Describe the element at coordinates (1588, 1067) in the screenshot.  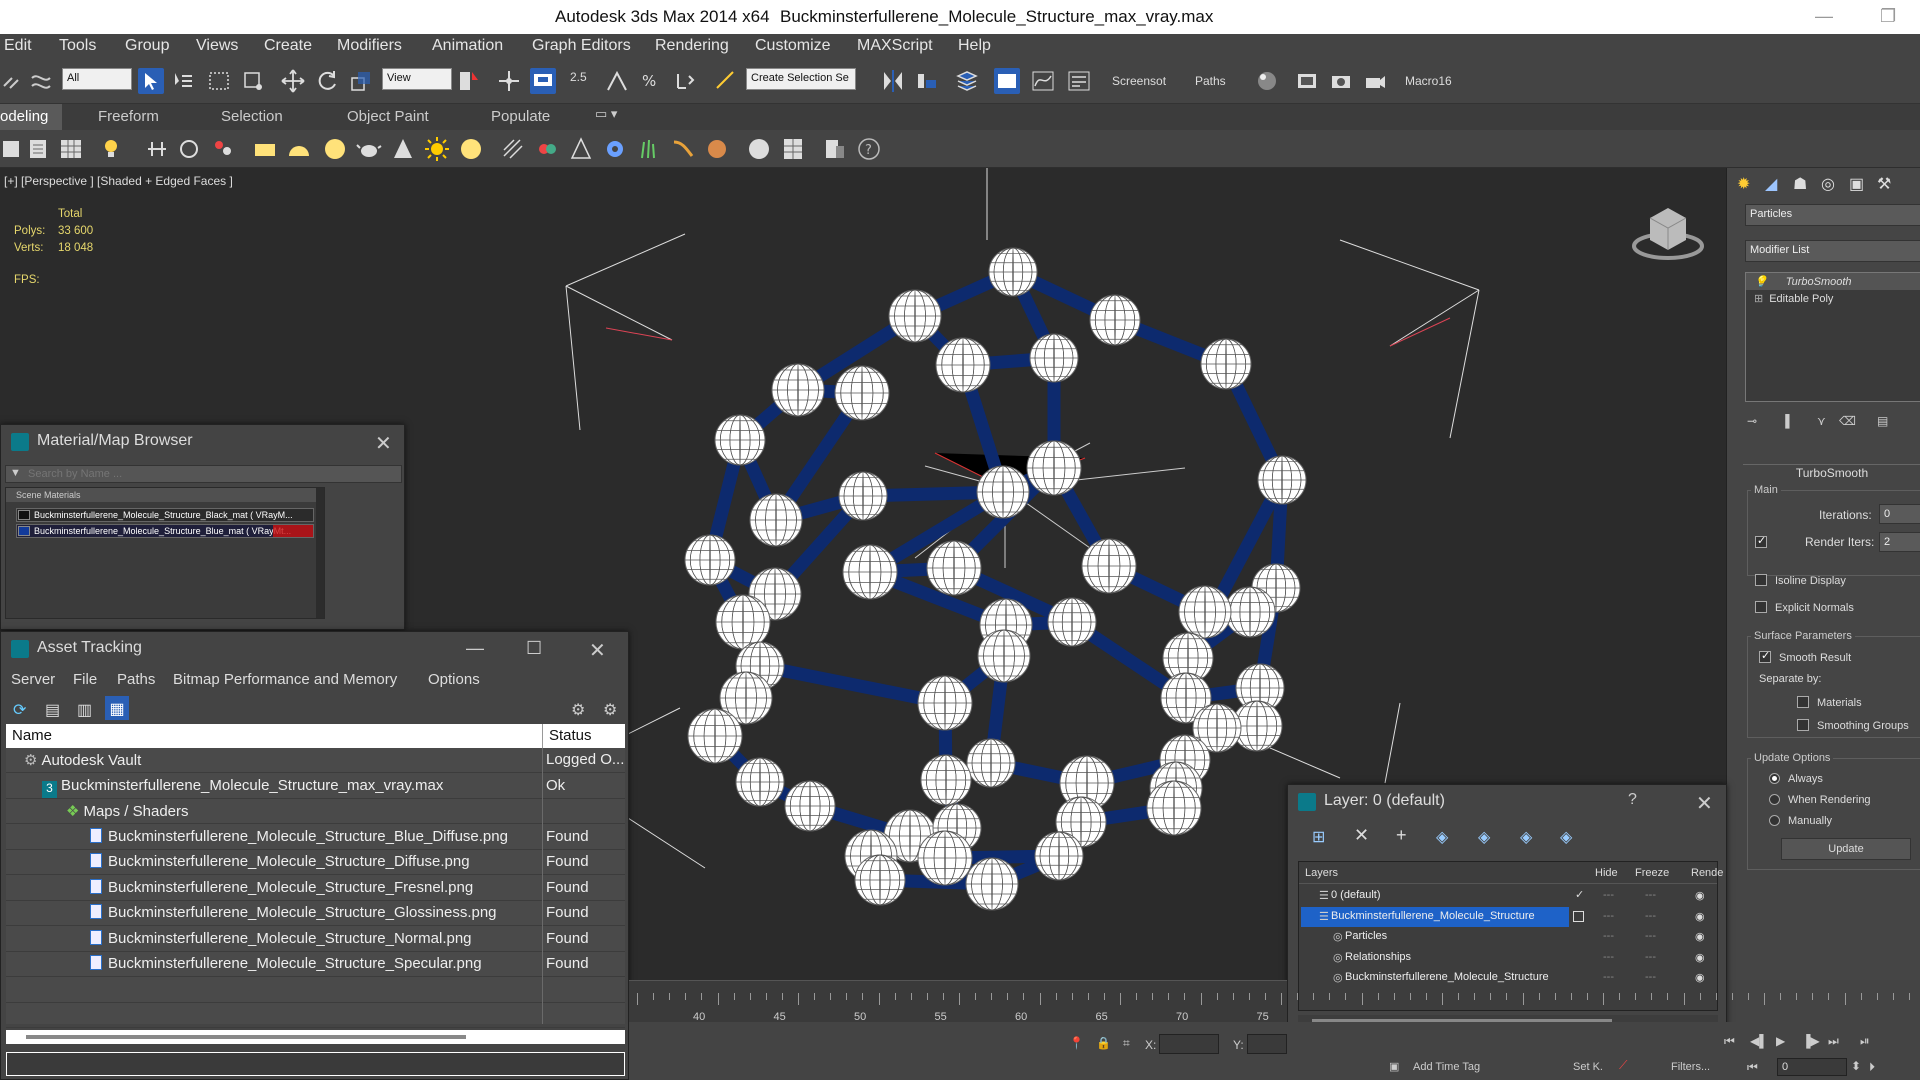
I see `set-key-button: Set K.` at that location.